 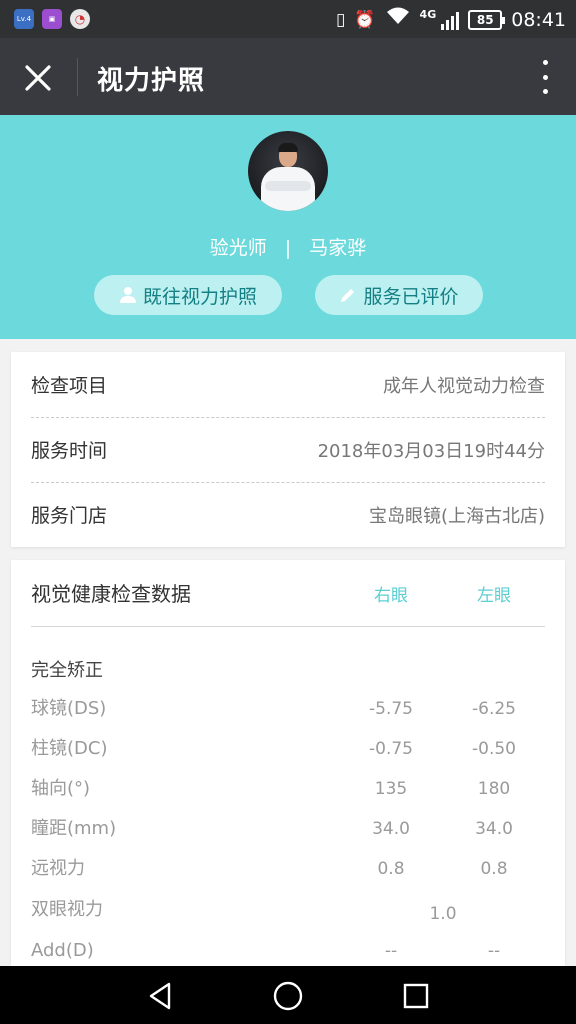 What do you see at coordinates (288, 795) in the screenshot?
I see `table-row: 轴向(°) 135 180` at bounding box center [288, 795].